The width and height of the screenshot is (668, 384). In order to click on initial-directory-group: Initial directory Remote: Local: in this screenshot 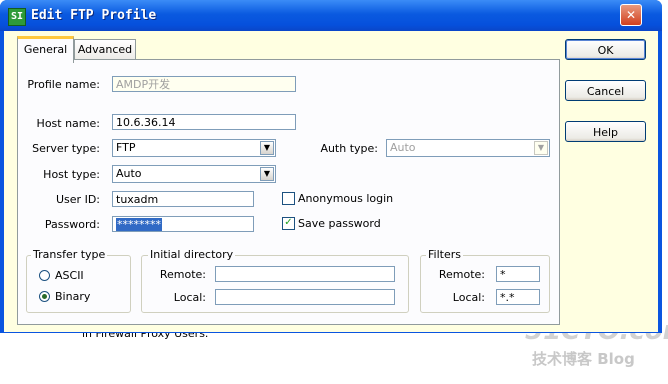, I will do `click(275, 280)`.